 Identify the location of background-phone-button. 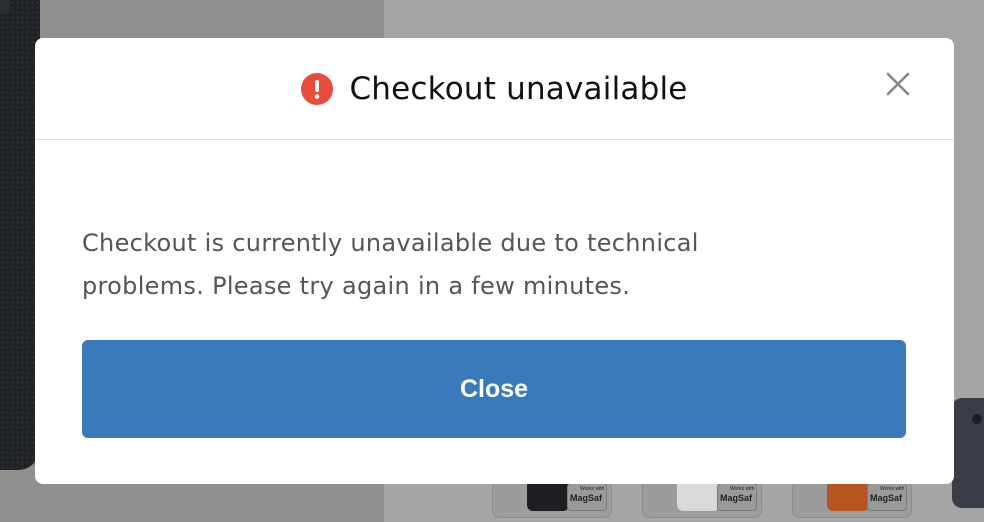
(5, 7).